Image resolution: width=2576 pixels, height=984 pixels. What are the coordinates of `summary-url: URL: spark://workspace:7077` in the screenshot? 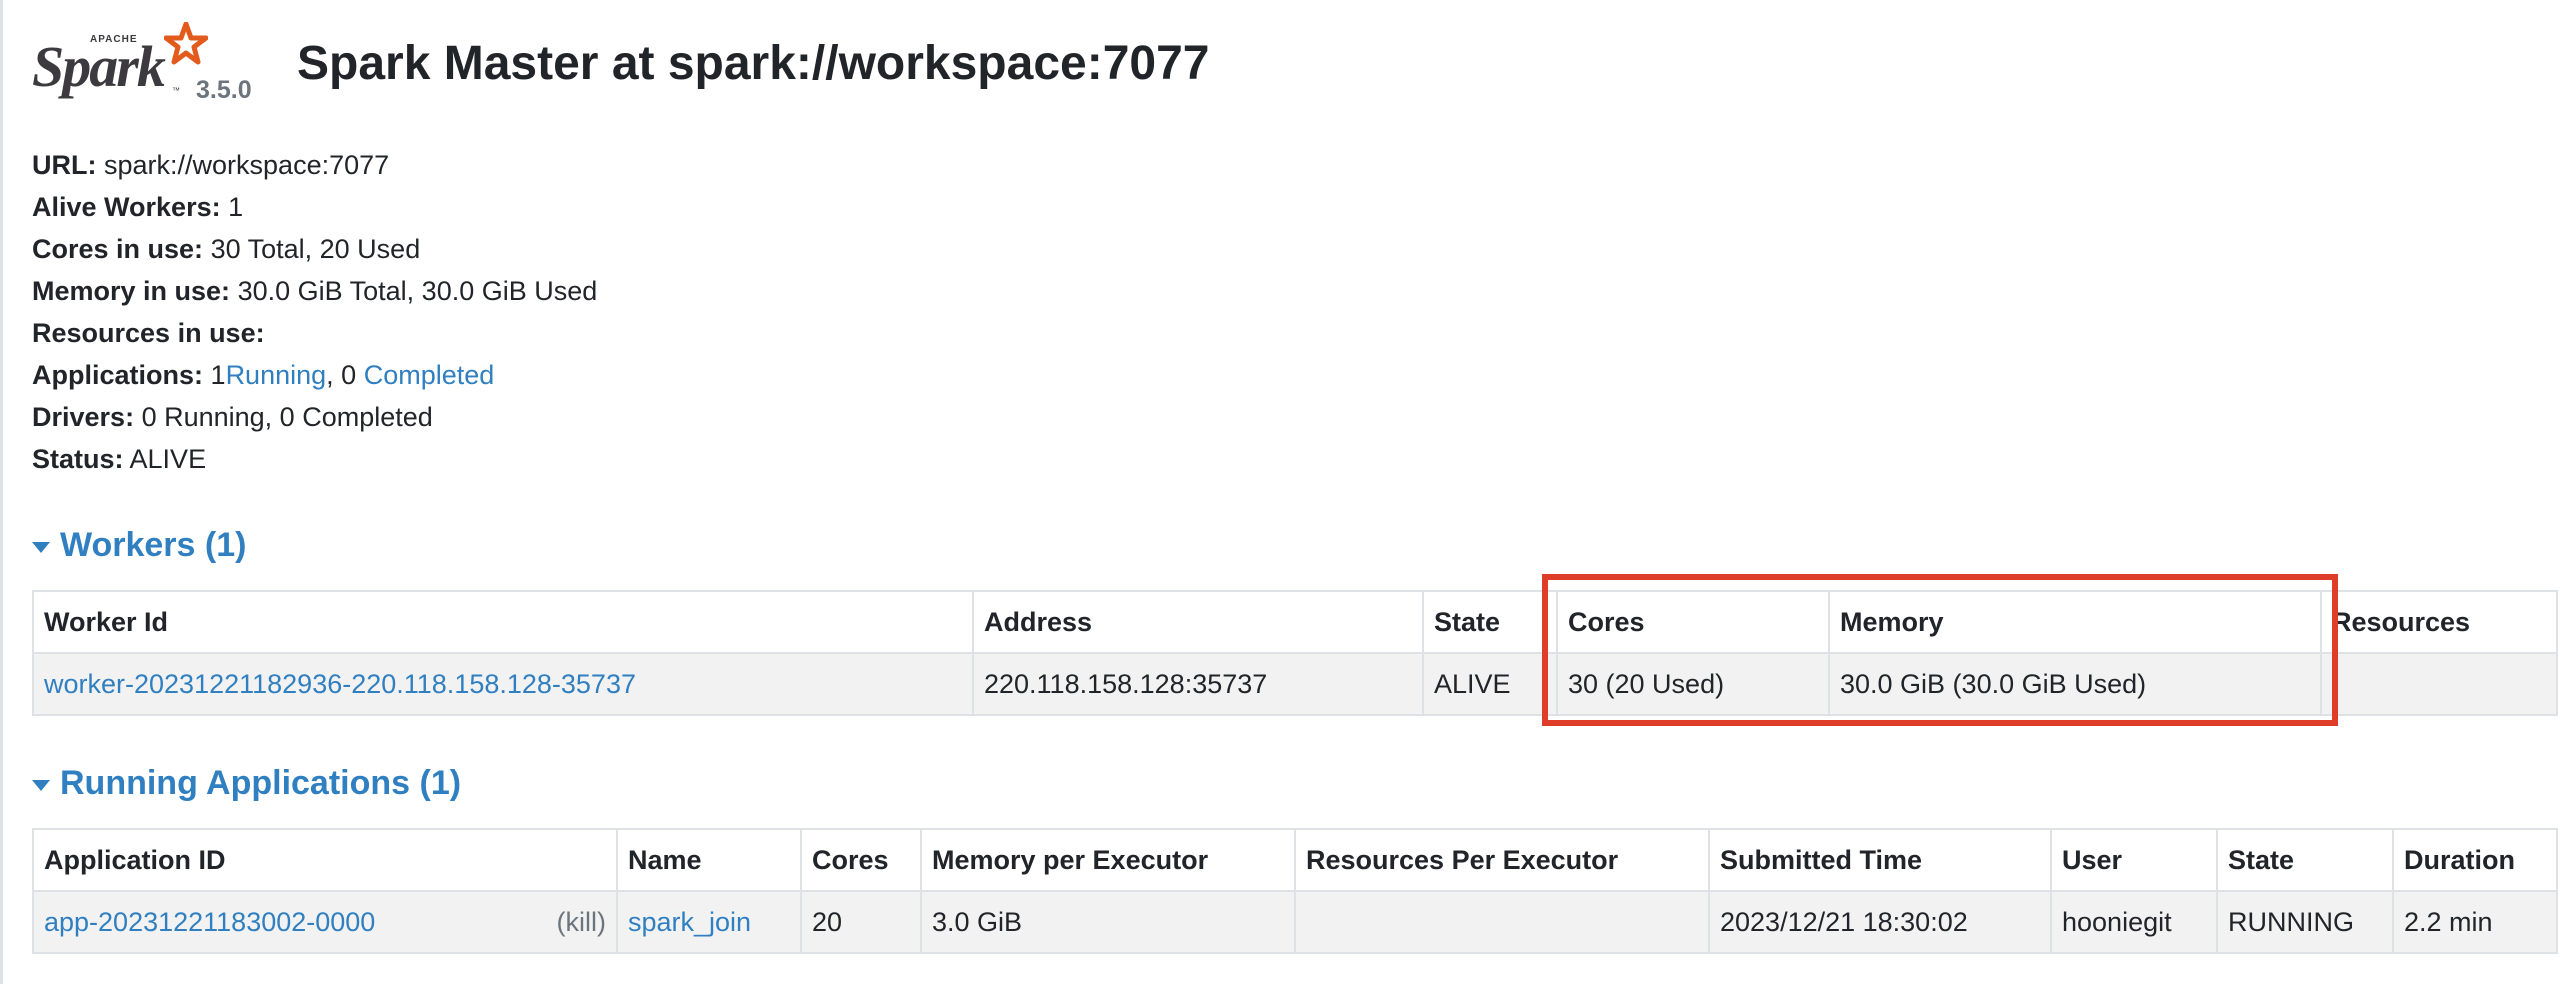 It's located at (314, 165).